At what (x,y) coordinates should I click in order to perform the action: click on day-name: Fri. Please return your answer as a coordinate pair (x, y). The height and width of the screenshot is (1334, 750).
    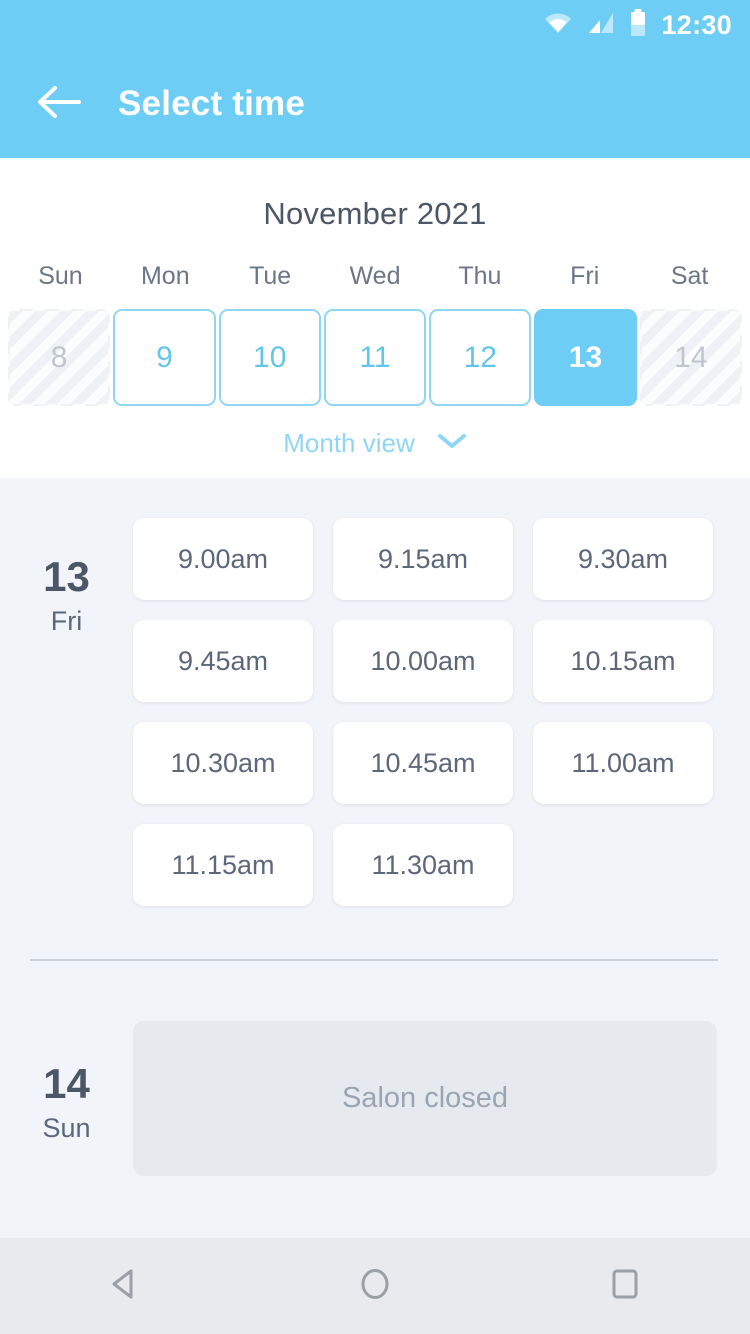
    Looking at the image, I should click on (66, 621).